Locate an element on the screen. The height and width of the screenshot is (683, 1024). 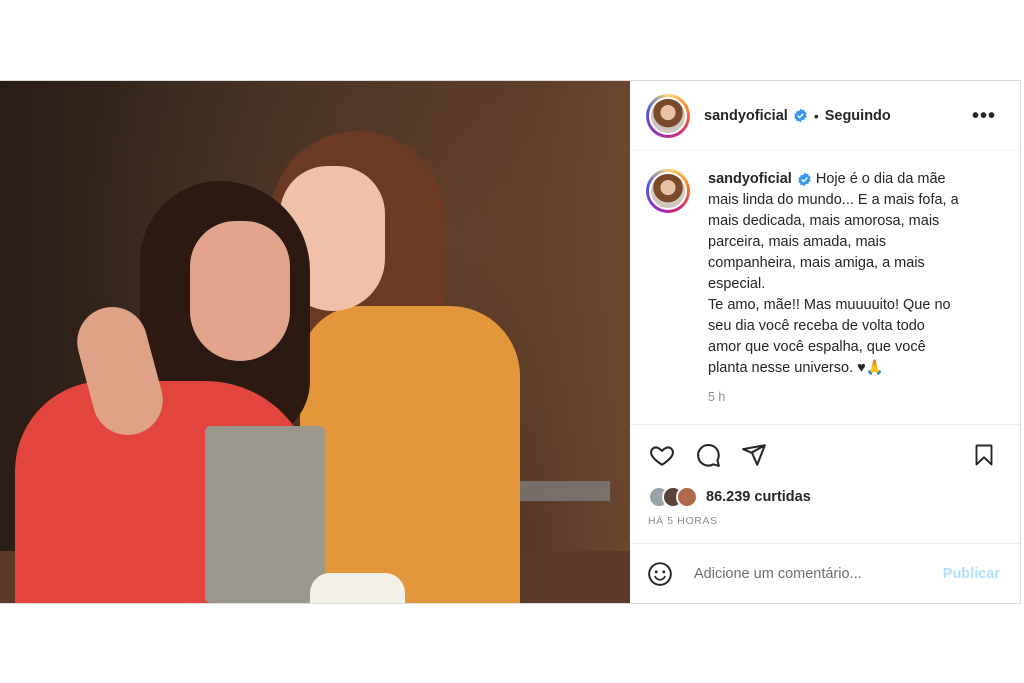
likes-count: 86.239 curtidas is located at coordinates (758, 497).